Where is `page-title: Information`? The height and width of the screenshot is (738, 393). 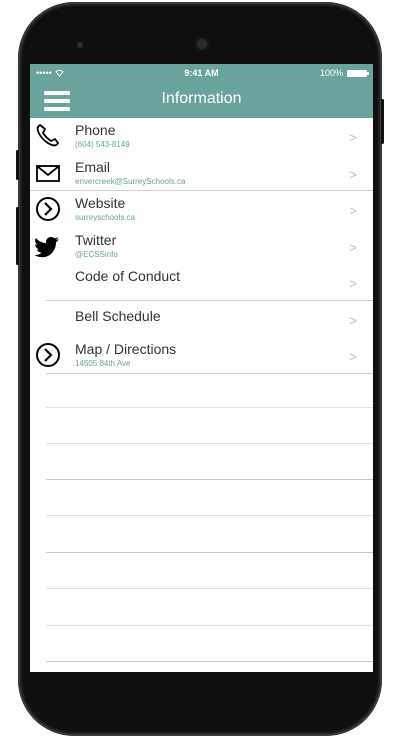
page-title: Information is located at coordinates (201, 98).